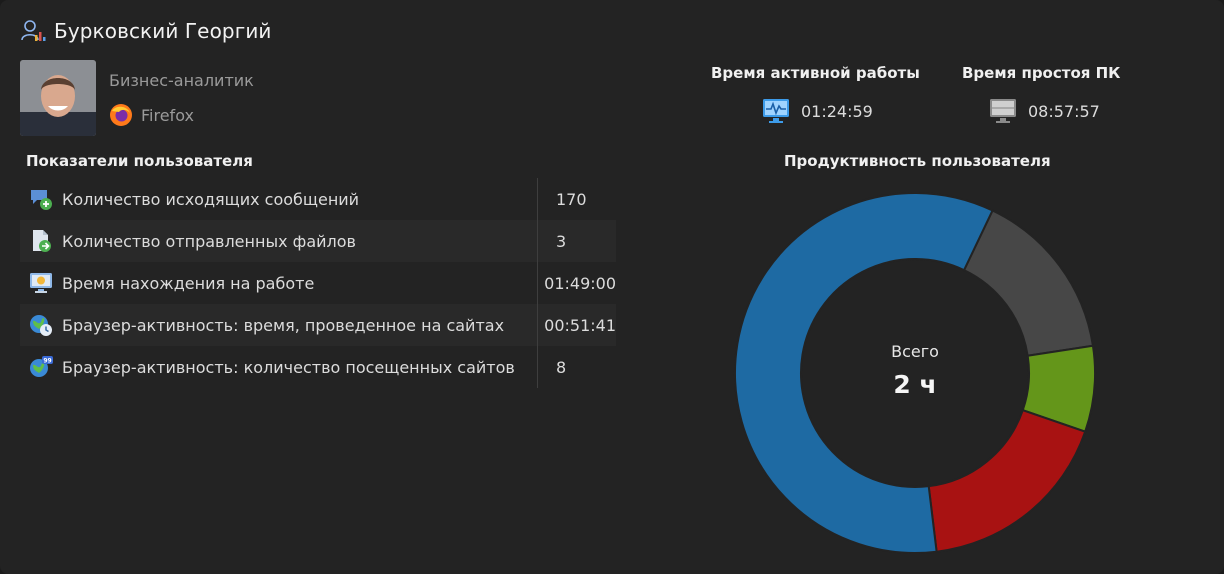 The width and height of the screenshot is (1224, 574). I want to click on monitor-activity-icon, so click(776, 111).